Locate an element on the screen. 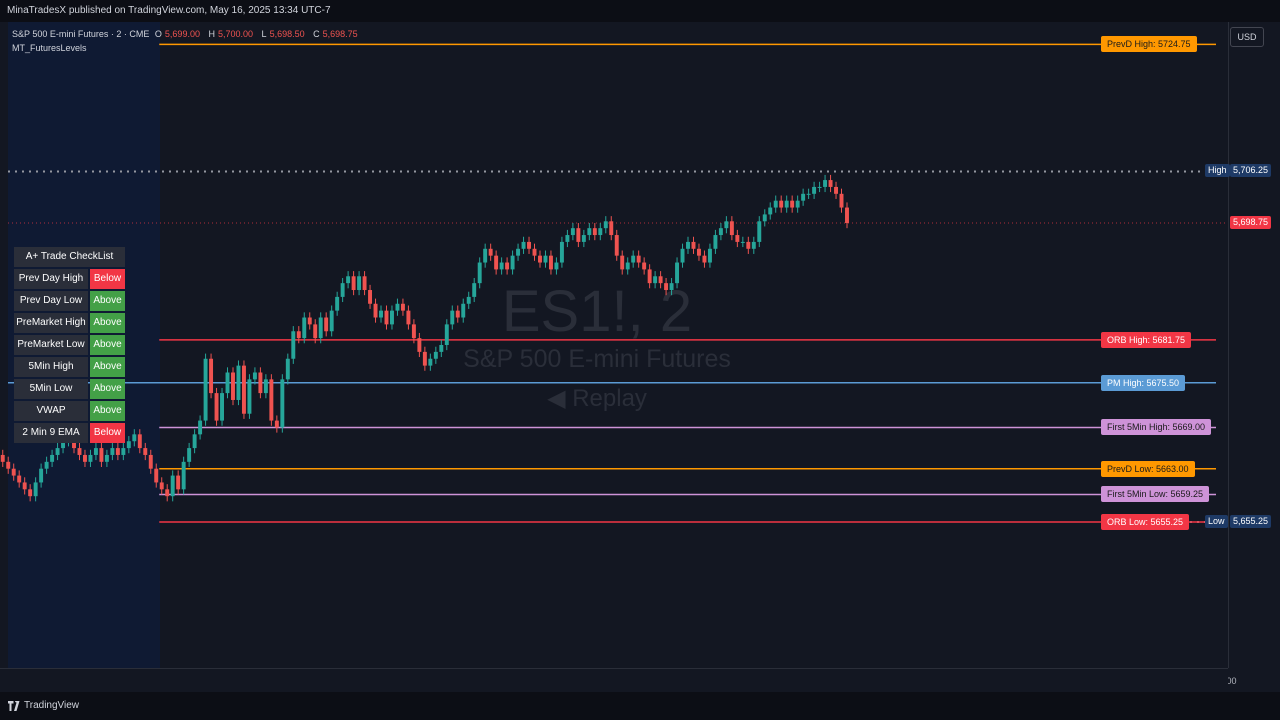 The width and height of the screenshot is (1280, 720). legend-high: 5,700.00 is located at coordinates (235, 34).